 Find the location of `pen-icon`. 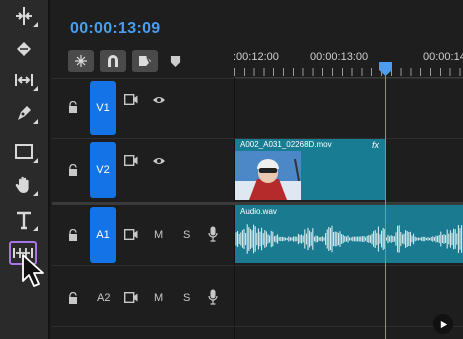

pen-icon is located at coordinates (24, 113).